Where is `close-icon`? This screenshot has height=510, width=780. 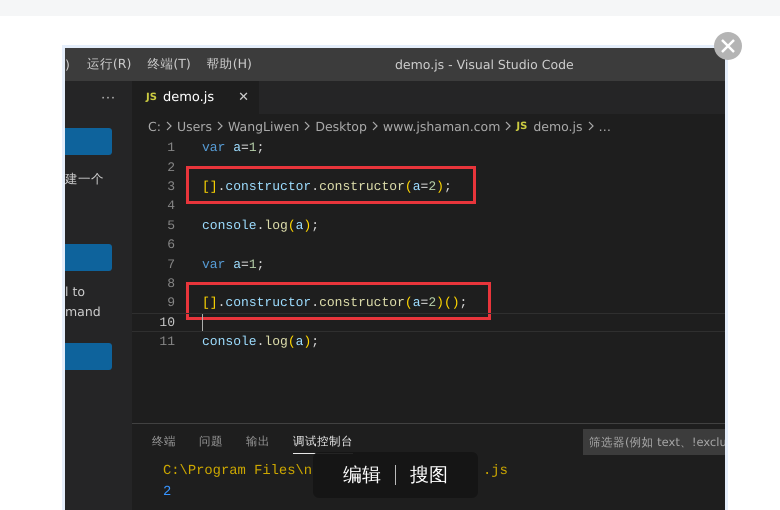
close-icon is located at coordinates (728, 46).